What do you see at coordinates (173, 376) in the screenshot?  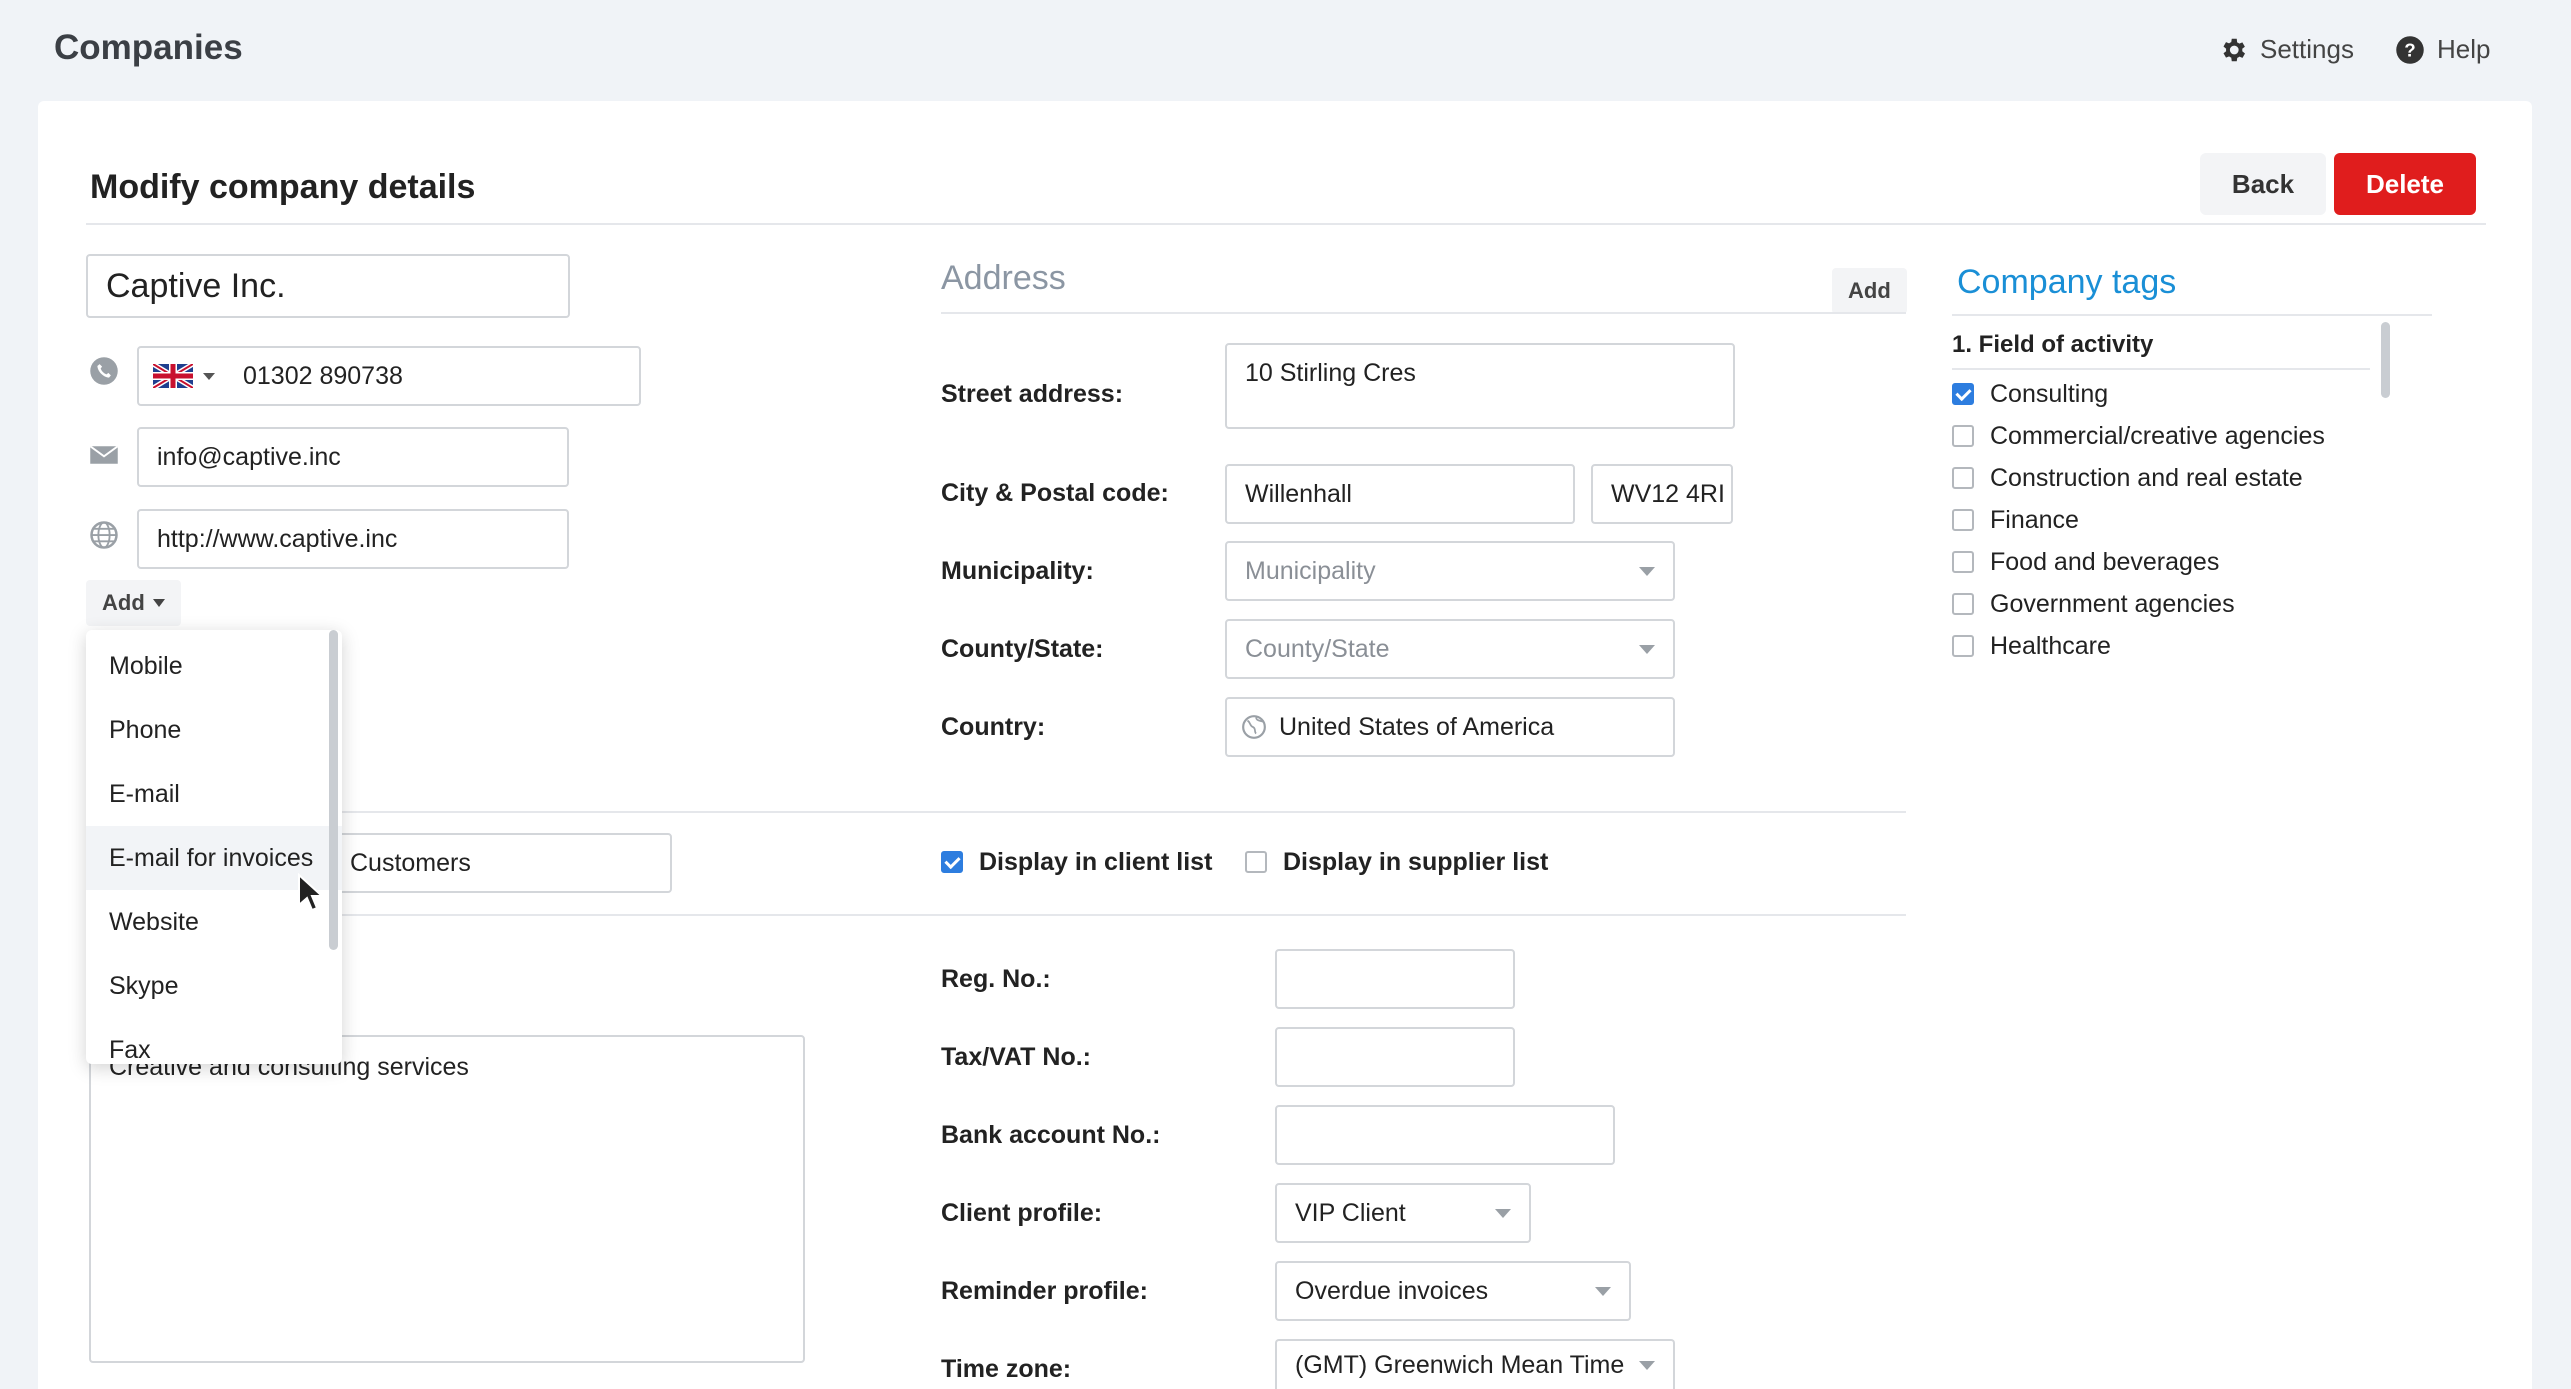 I see `uk-flag-icon` at bounding box center [173, 376].